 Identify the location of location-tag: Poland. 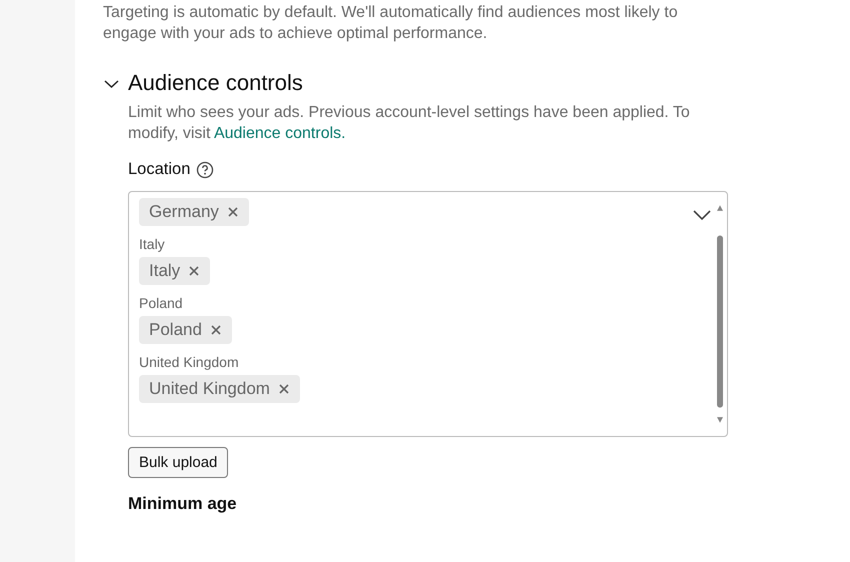
(185, 330).